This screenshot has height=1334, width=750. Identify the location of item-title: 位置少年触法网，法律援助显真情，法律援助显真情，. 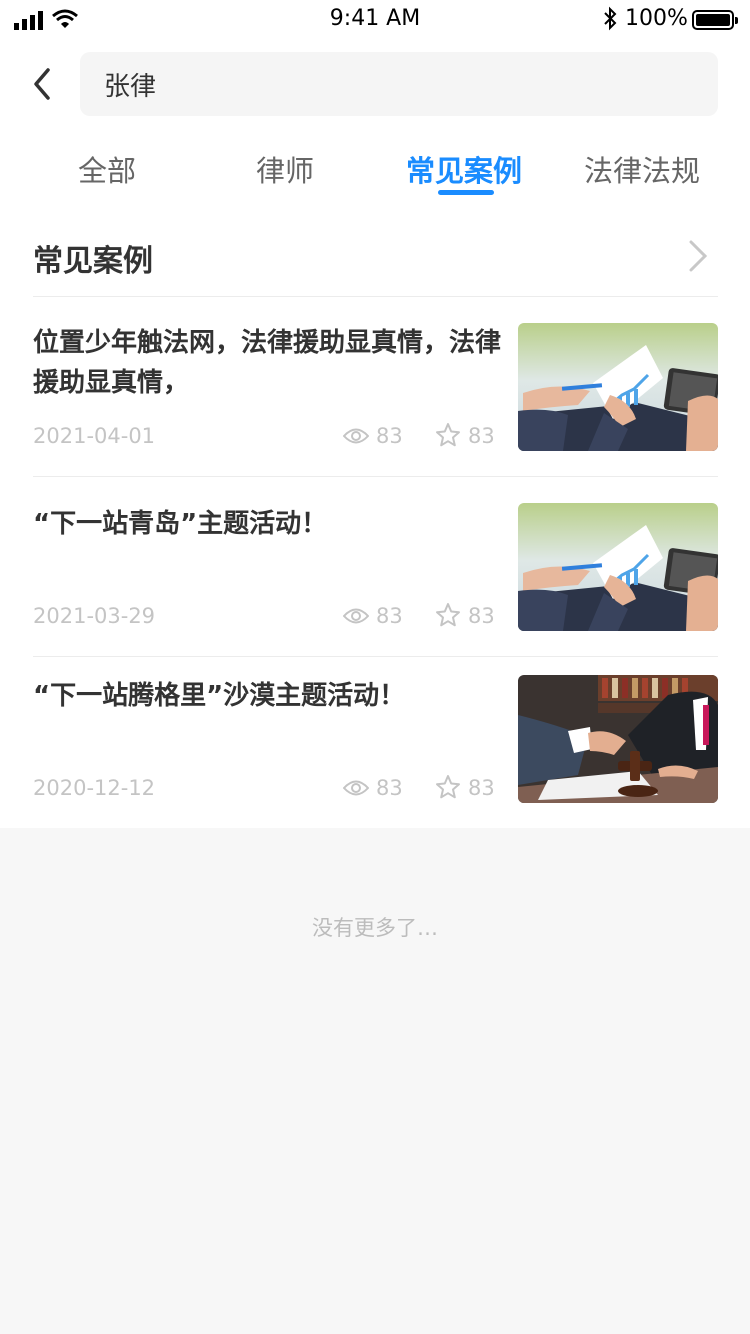
(267, 363).